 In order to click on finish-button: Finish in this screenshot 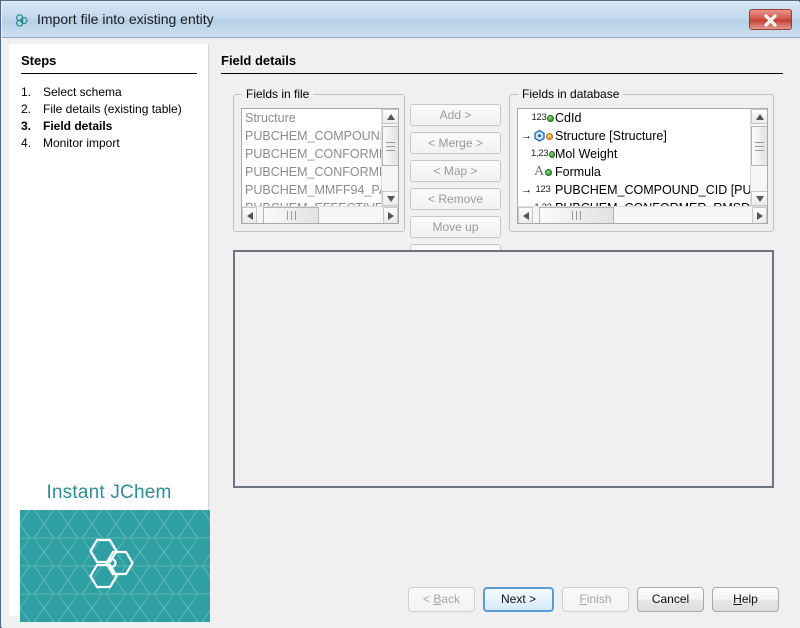, I will do `click(595, 599)`.